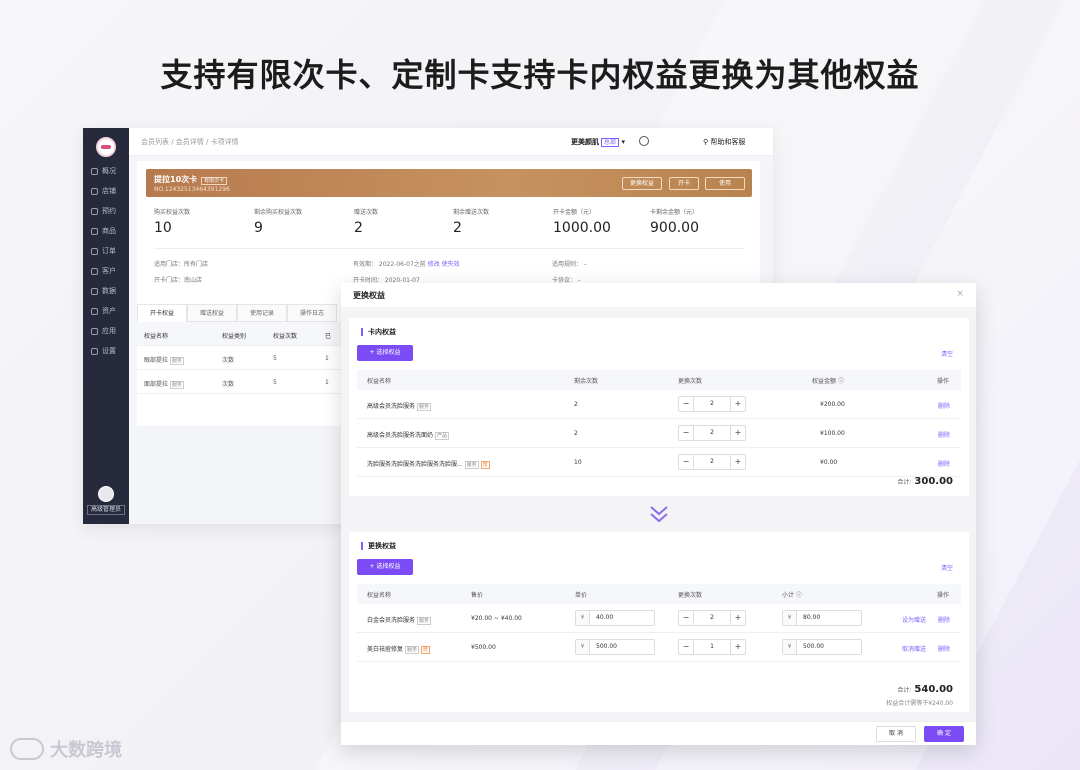 This screenshot has height=770, width=1080. What do you see at coordinates (242, 358) in the screenshot?
I see `table-row: 眼部提拉 服务 次数 5 1` at bounding box center [242, 358].